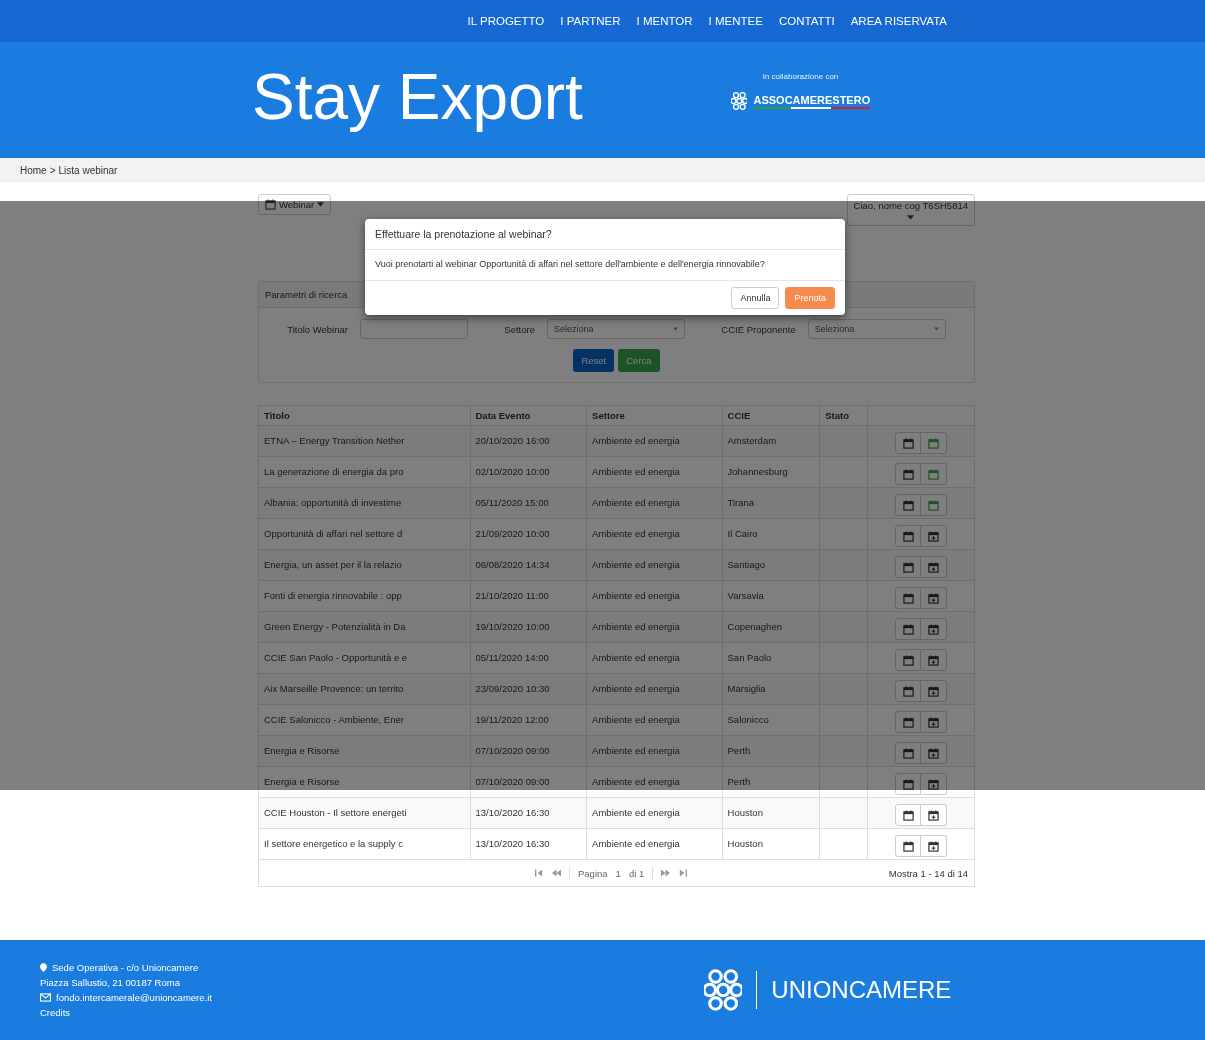  I want to click on table-cell: CCIE Houston - Il settore energeti, so click(364, 813).